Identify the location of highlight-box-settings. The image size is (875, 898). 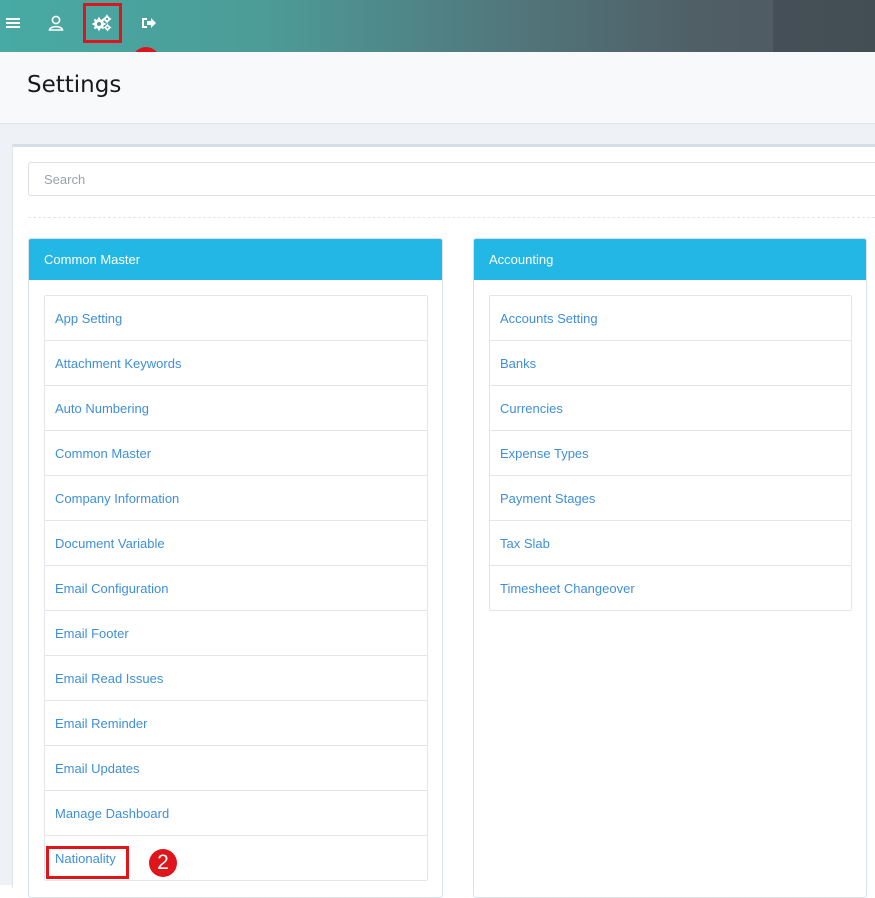
(102, 23).